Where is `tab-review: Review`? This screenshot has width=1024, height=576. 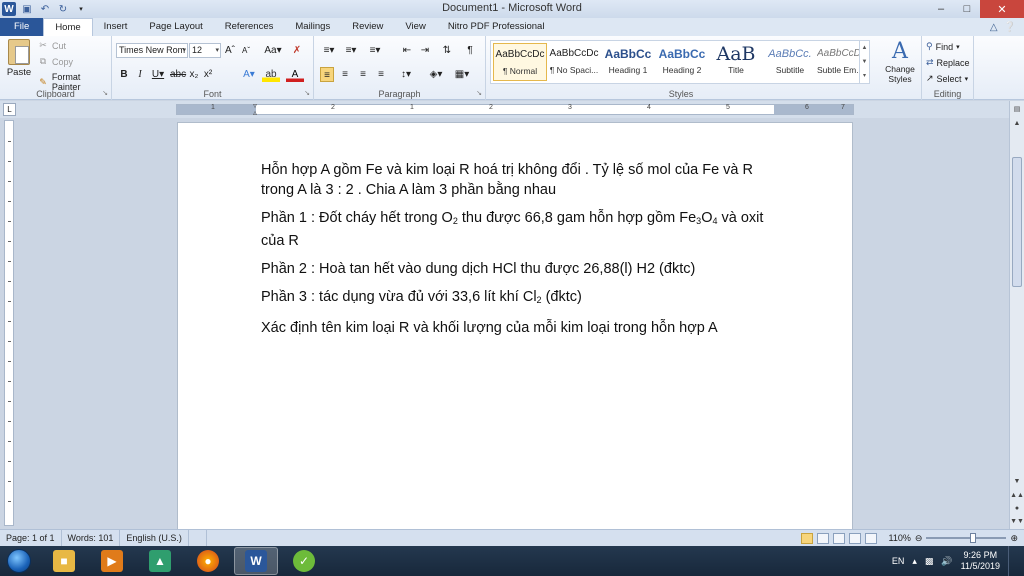 tab-review: Review is located at coordinates (367, 27).